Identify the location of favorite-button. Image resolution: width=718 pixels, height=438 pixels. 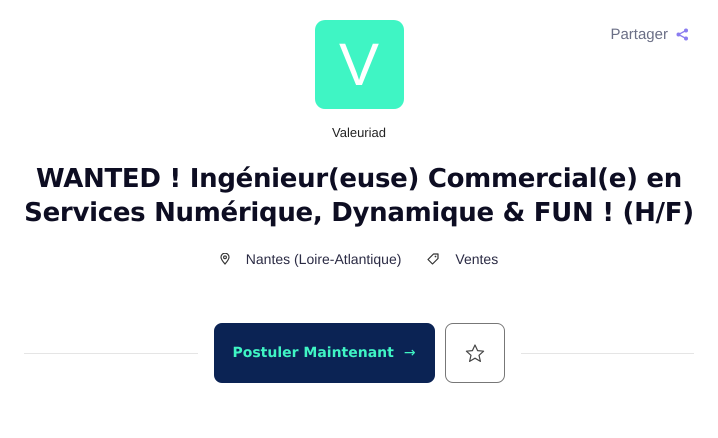
(474, 353).